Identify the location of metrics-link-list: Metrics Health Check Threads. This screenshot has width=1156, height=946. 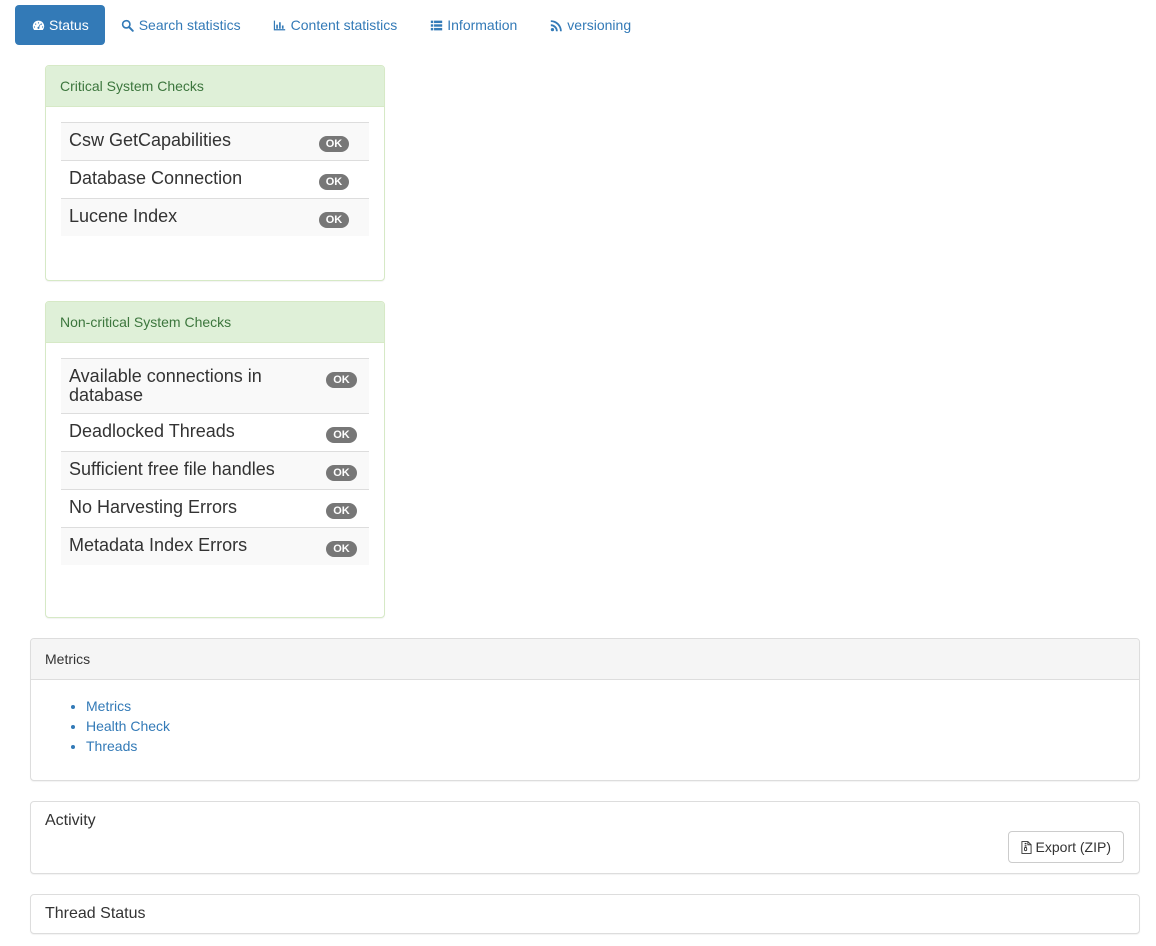
(128, 726).